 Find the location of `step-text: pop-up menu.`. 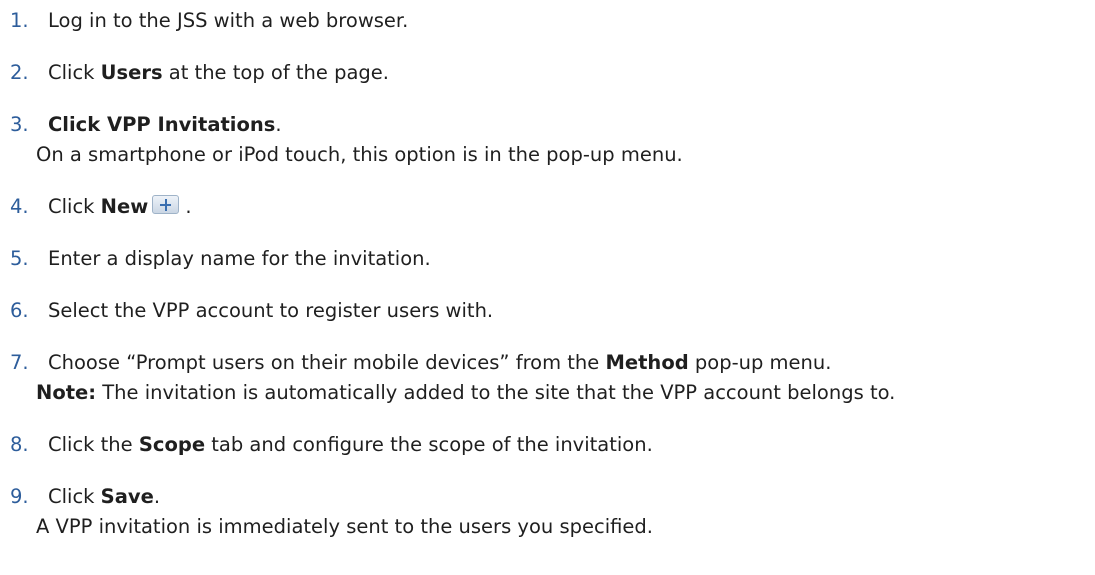

step-text: pop-up menu. is located at coordinates (760, 362).